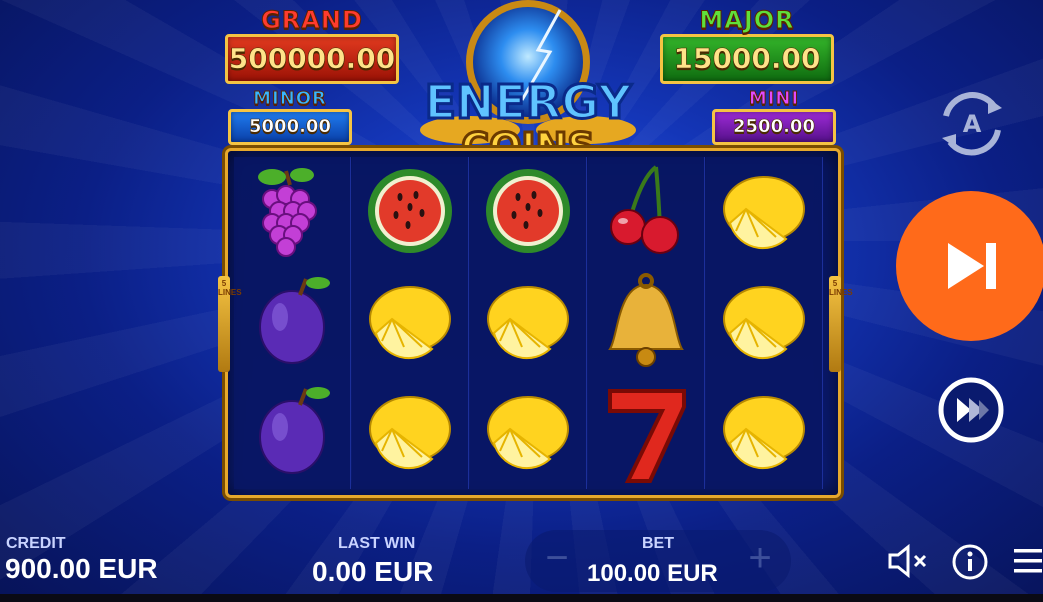  Describe the element at coordinates (529, 102) in the screenshot. I see `logo-line1: ENERGY` at that location.